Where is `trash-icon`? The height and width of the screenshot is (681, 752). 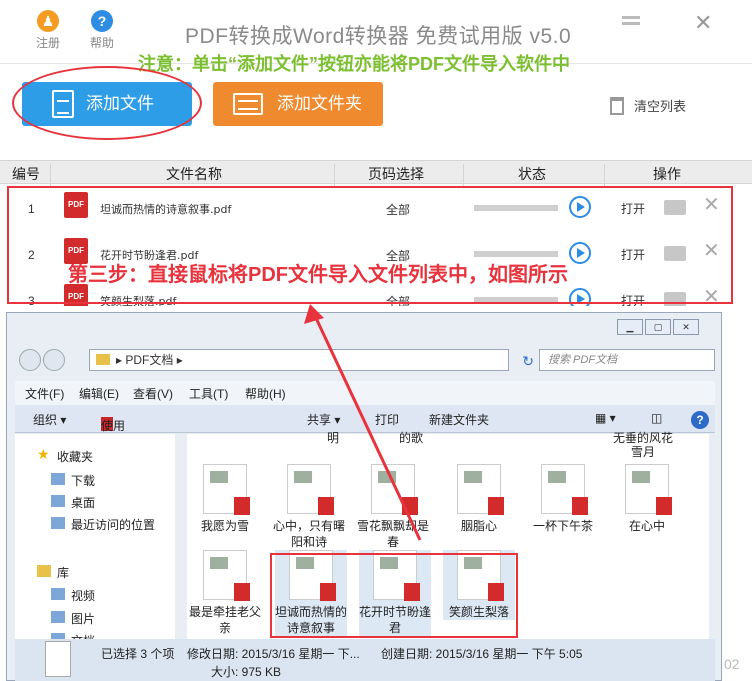
trash-icon is located at coordinates (617, 106).